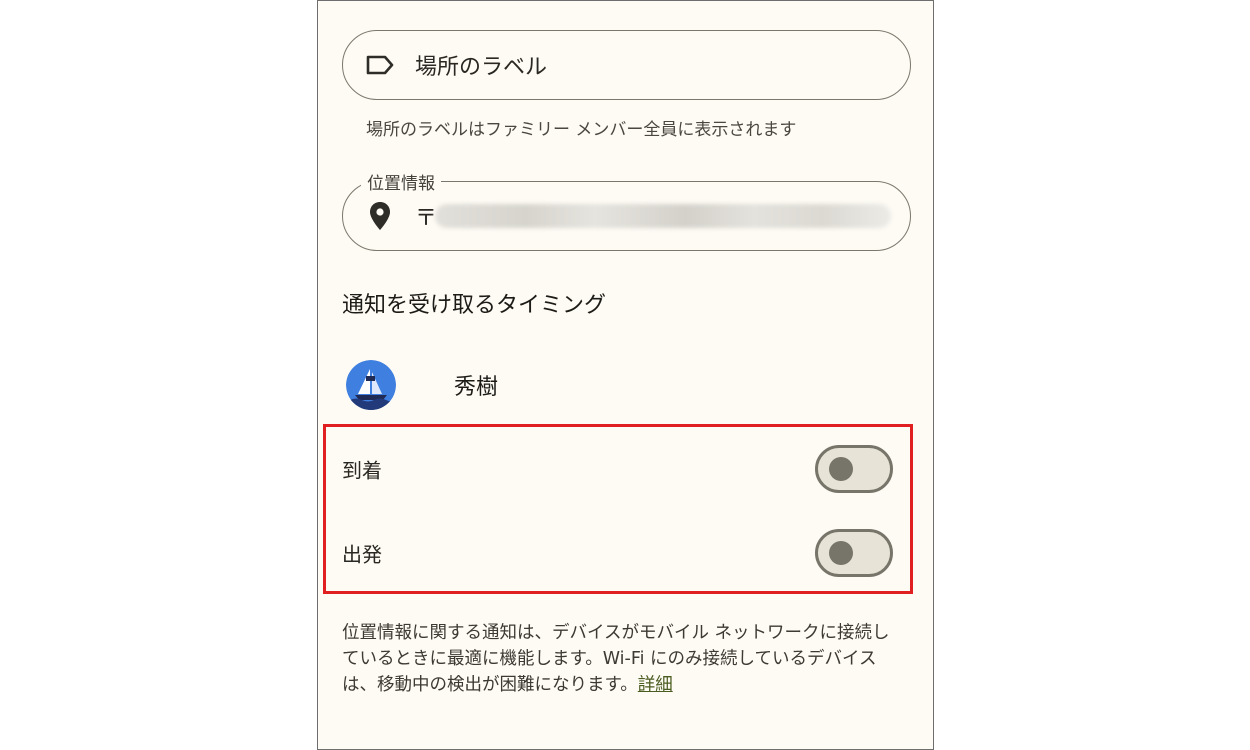 This screenshot has height=750, width=1250. What do you see at coordinates (841, 553) in the screenshot?
I see `departure-switch-knob` at bounding box center [841, 553].